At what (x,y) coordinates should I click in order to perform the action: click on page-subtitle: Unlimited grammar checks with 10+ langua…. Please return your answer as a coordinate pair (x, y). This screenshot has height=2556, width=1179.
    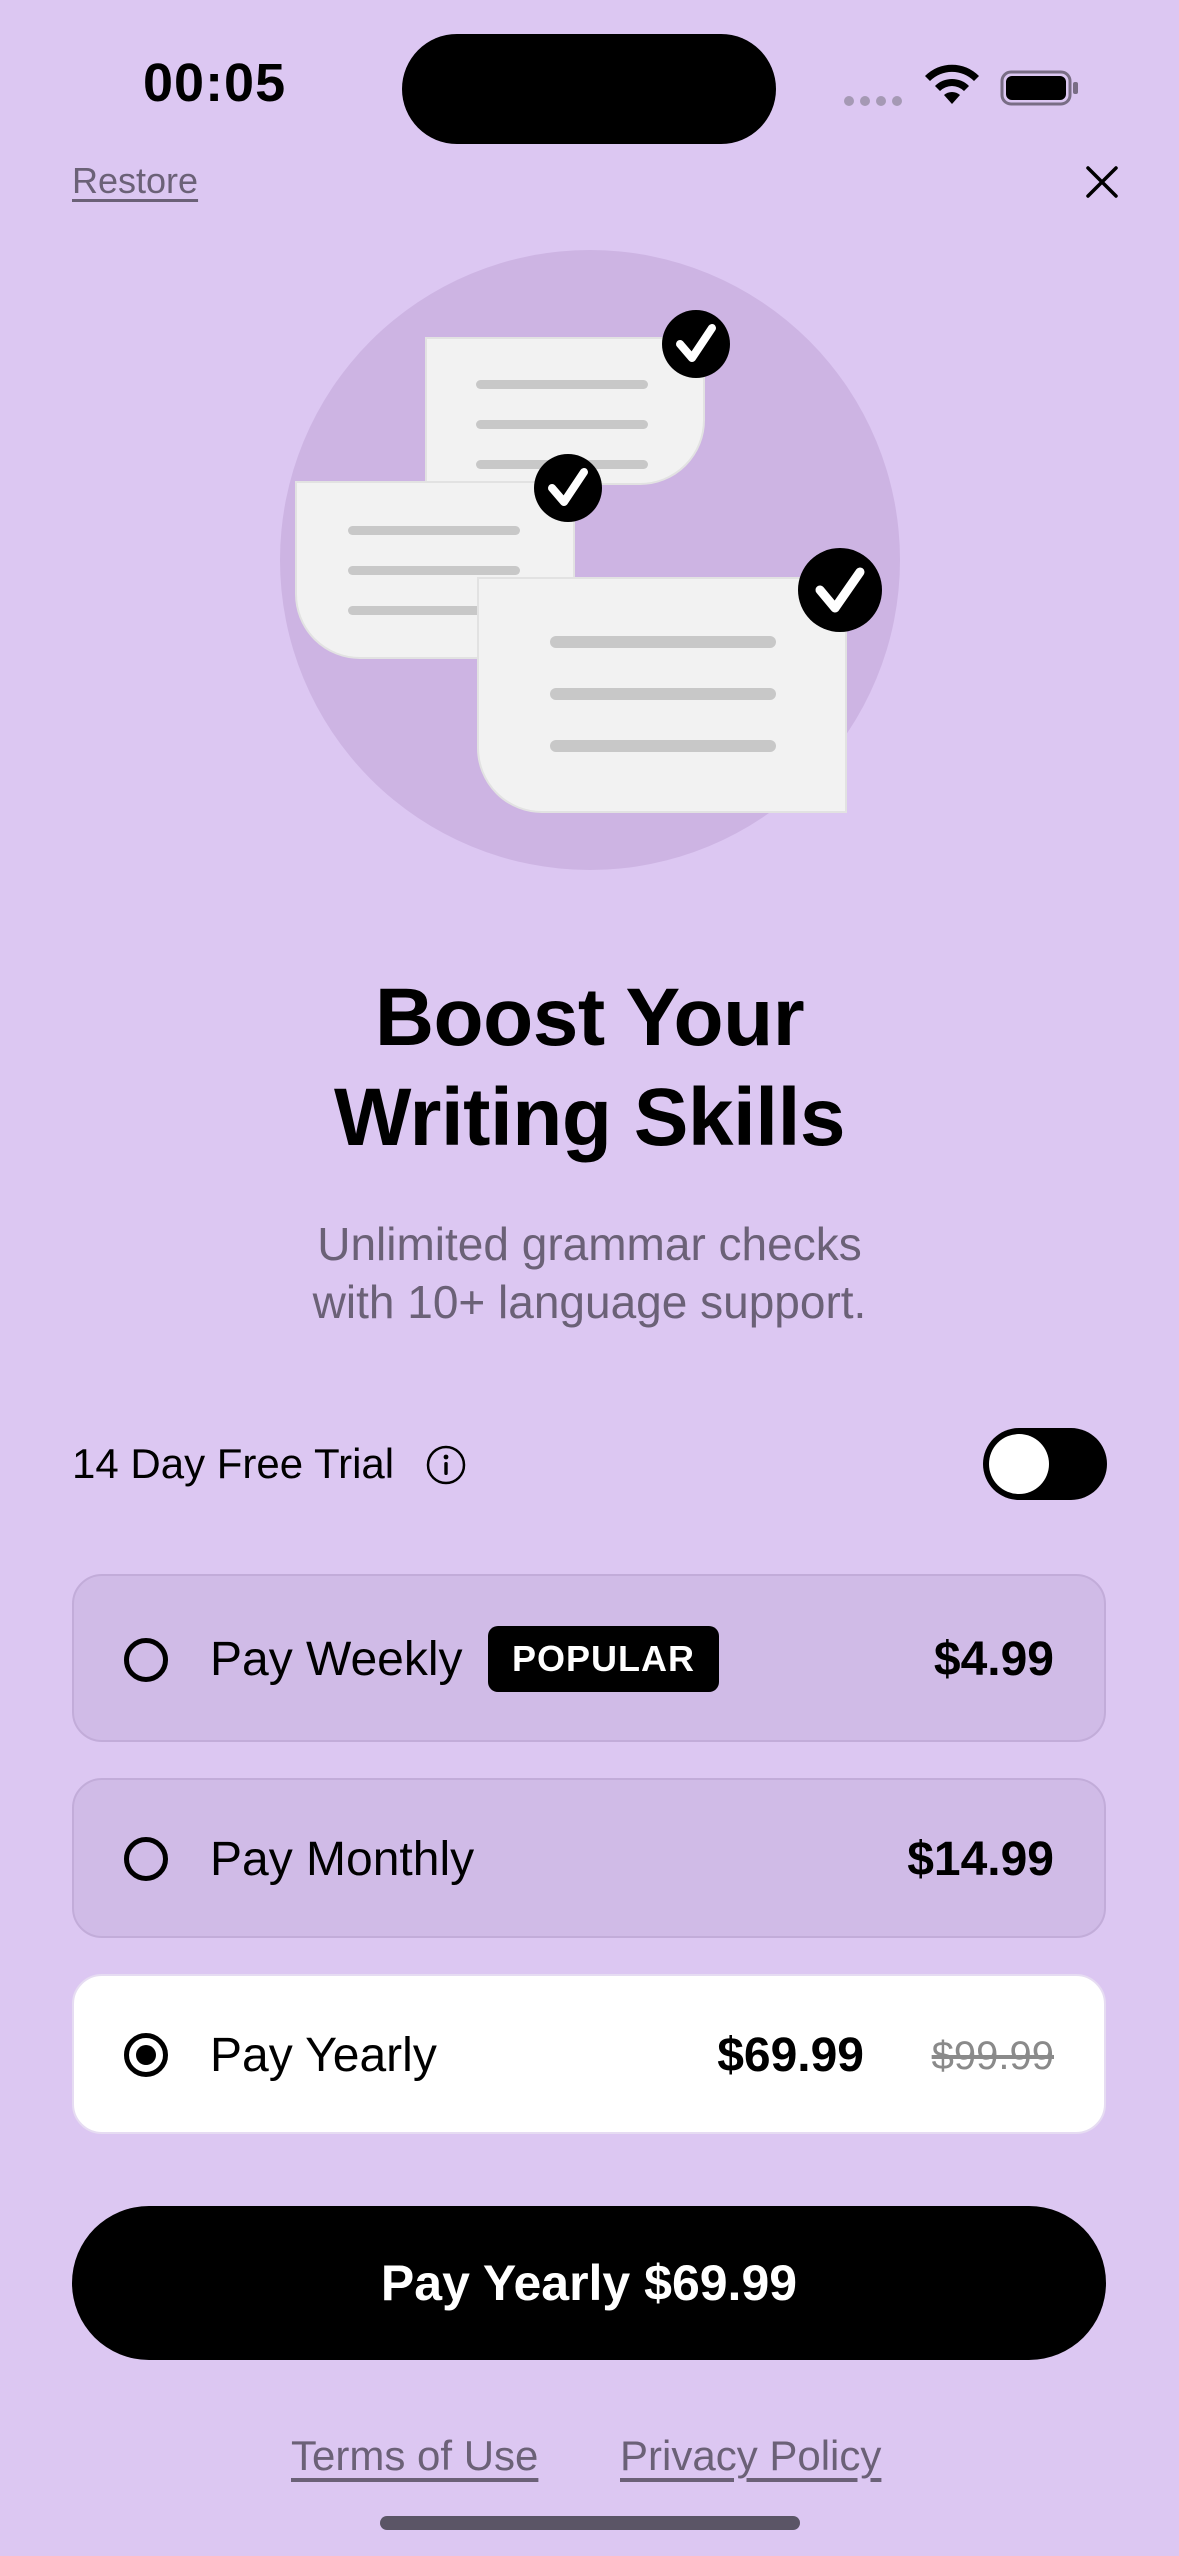
    Looking at the image, I should click on (589, 1273).